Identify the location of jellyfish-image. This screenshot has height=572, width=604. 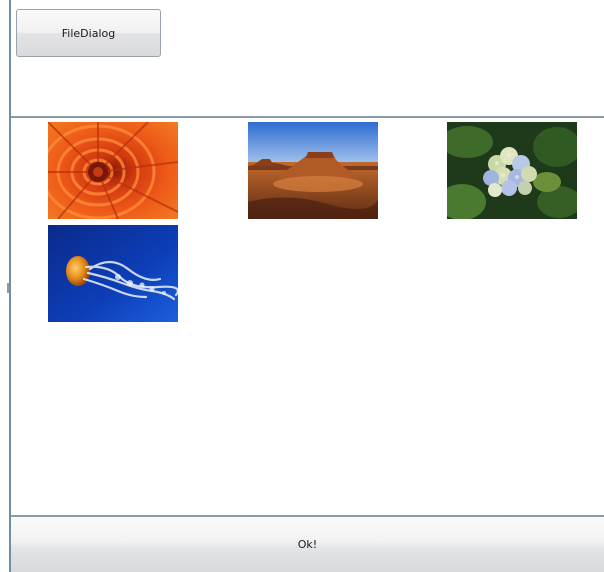
(113, 273).